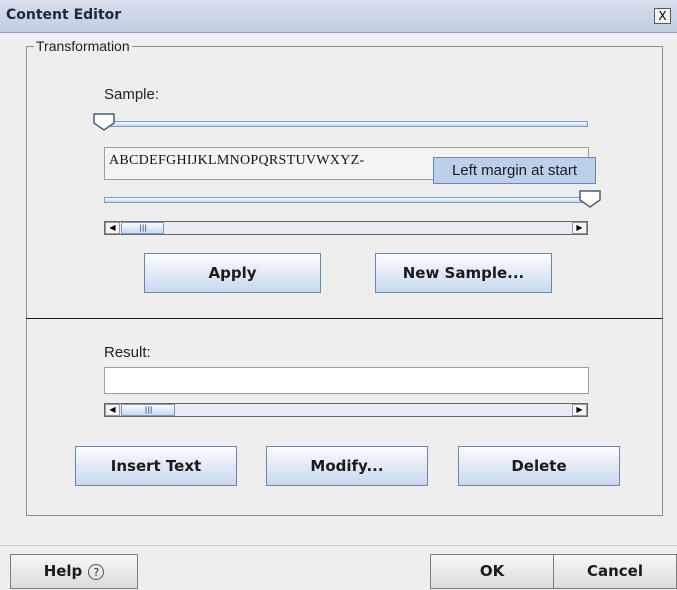 This screenshot has height=590, width=677. I want to click on help-label: Help, so click(63, 571).